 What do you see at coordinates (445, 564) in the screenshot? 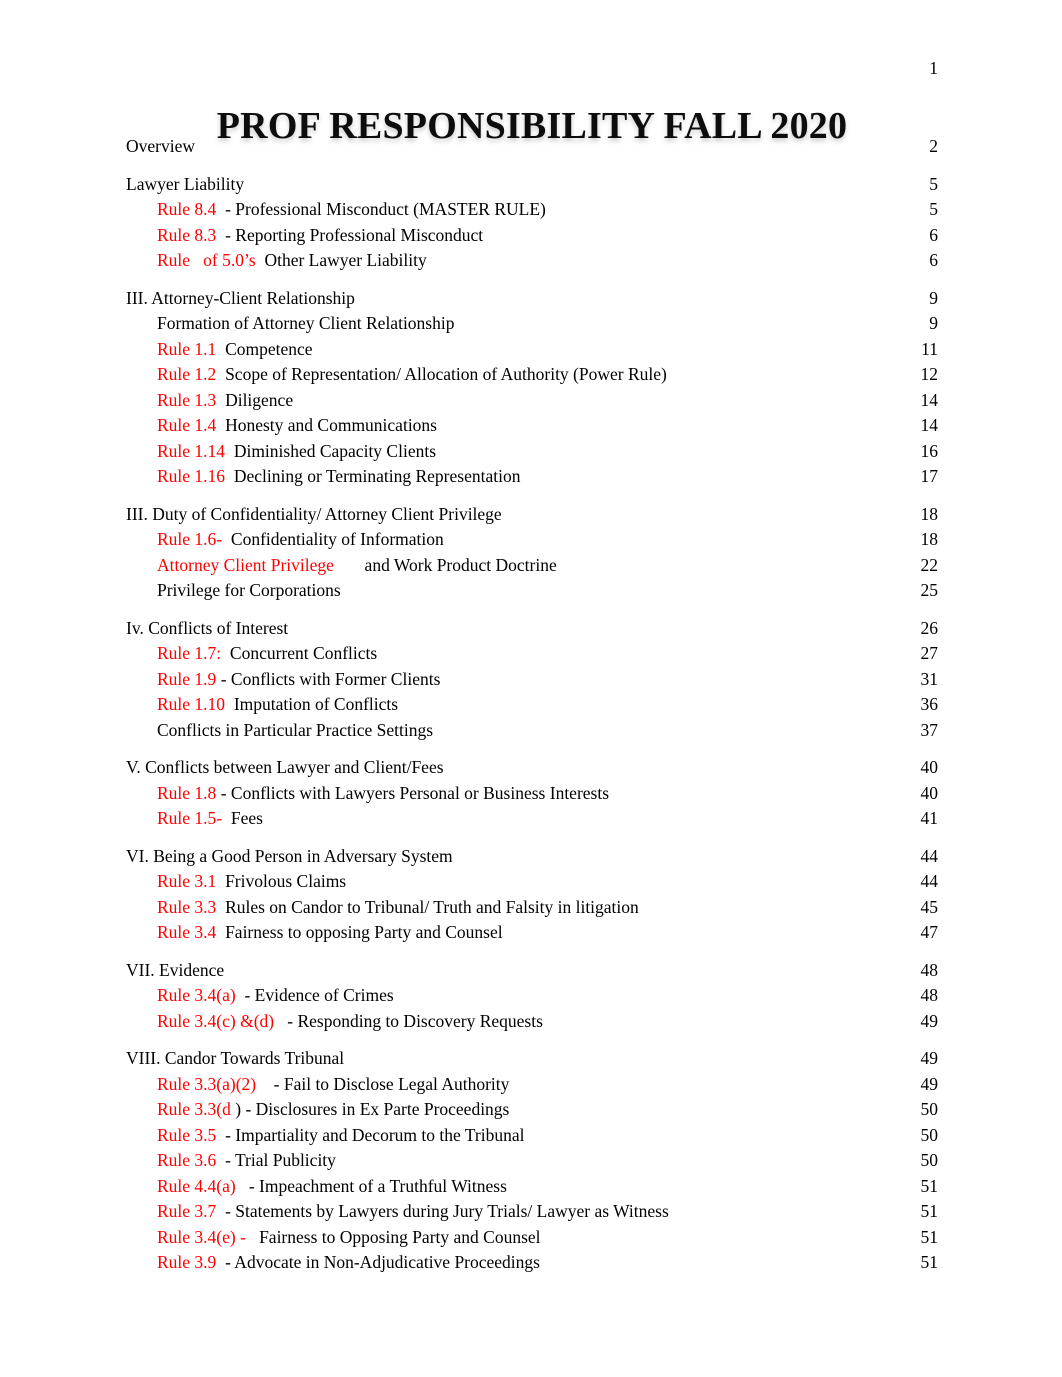
I see `toc-entry-title: and Work Product Doctrine` at bounding box center [445, 564].